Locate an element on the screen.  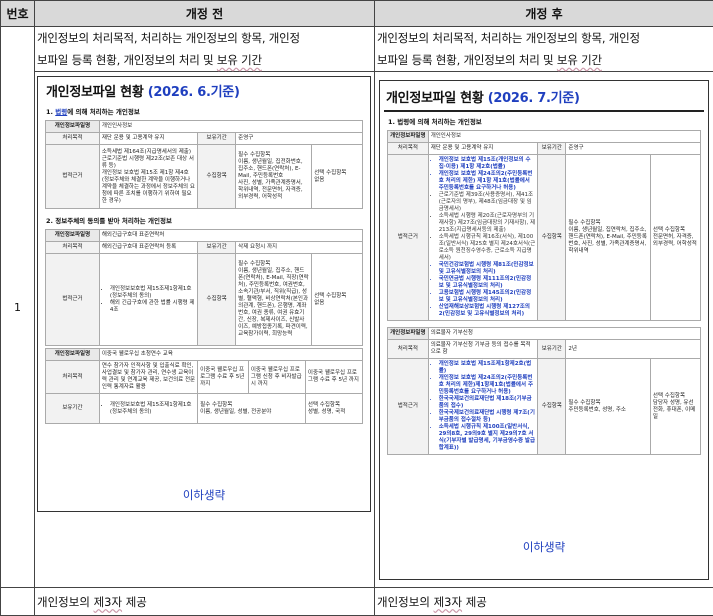
before-sec2: 2. 정보주체의 동의를 받아 처리하는 개인정보 is located at coordinates (204, 219).